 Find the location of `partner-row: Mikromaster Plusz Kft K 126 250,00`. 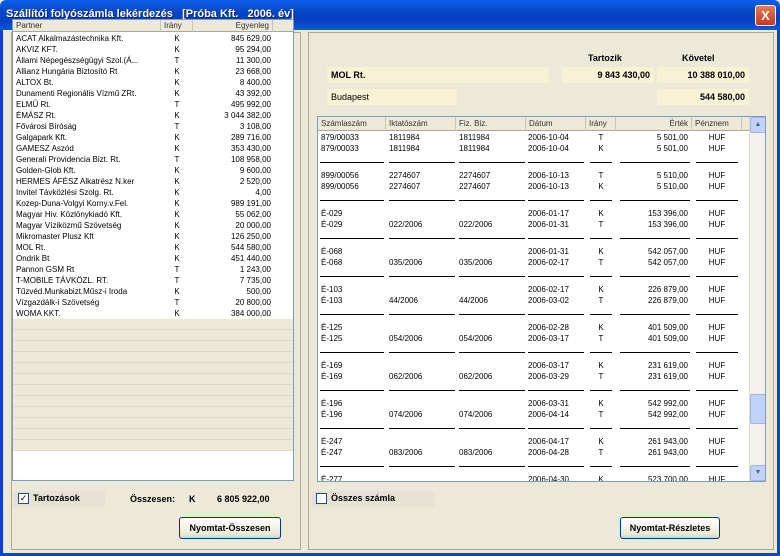

partner-row: Mikromaster Plusz Kft K 126 250,00 is located at coordinates (153, 236).